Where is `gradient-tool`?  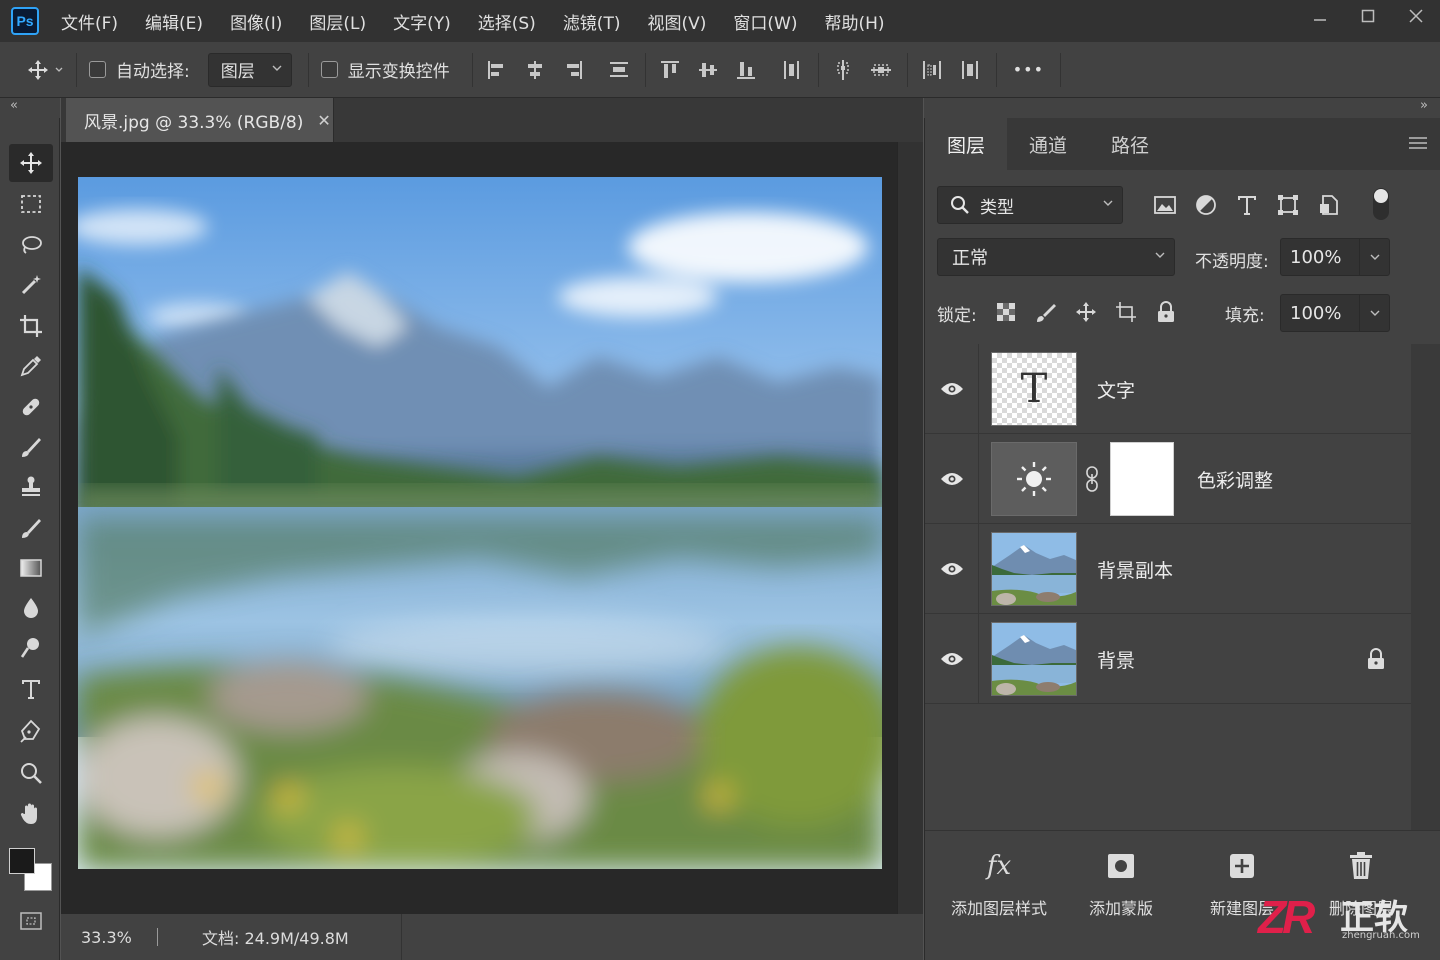
gradient-tool is located at coordinates (31, 568).